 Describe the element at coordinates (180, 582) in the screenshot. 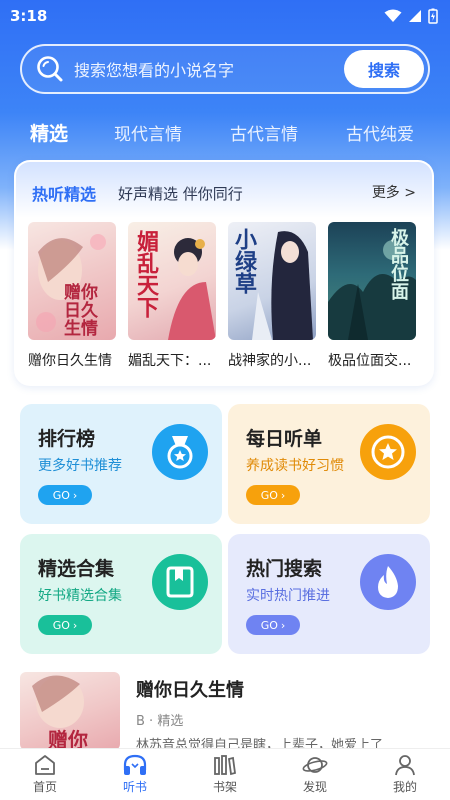

I see `bookmark-folder-icon` at that location.